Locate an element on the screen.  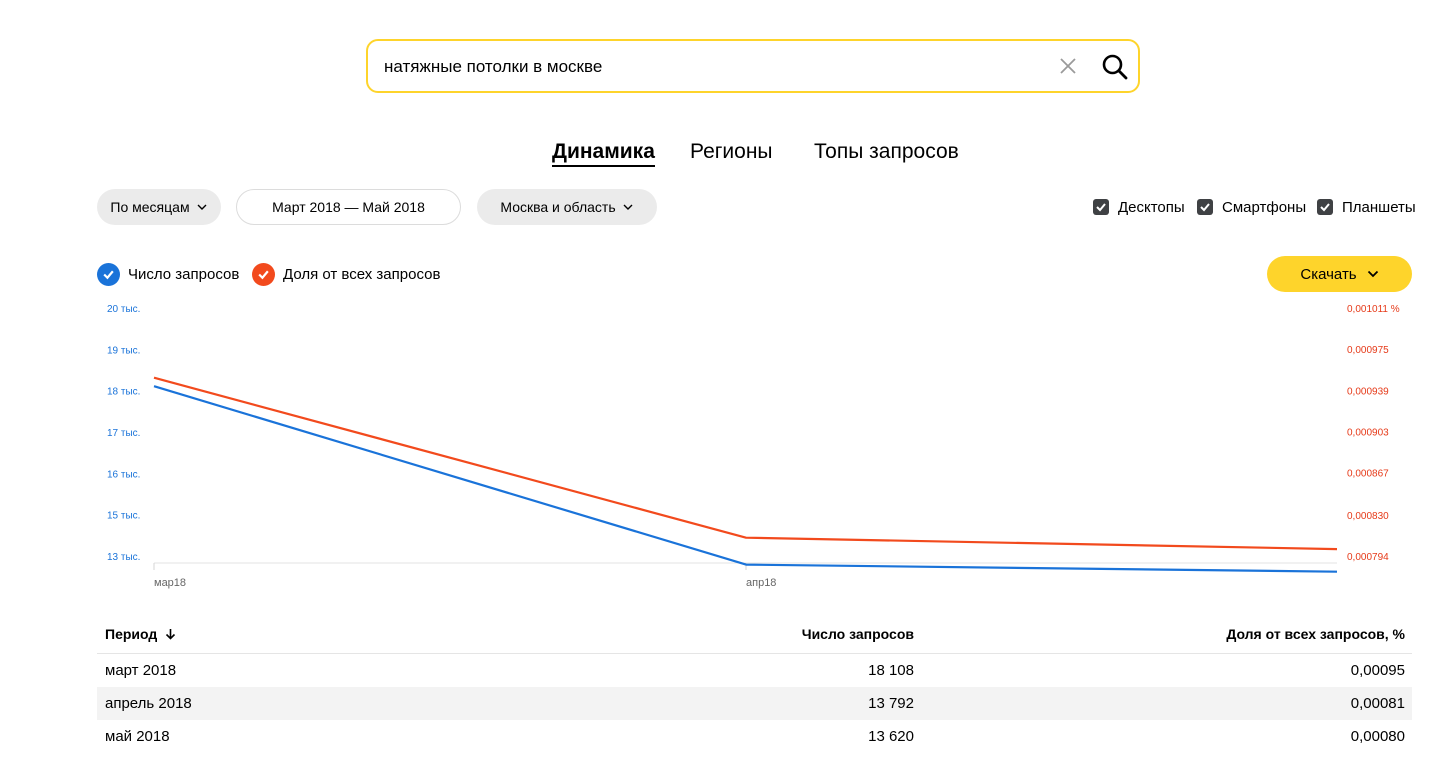
checkbox-label: Планшеты is located at coordinates (1379, 207).